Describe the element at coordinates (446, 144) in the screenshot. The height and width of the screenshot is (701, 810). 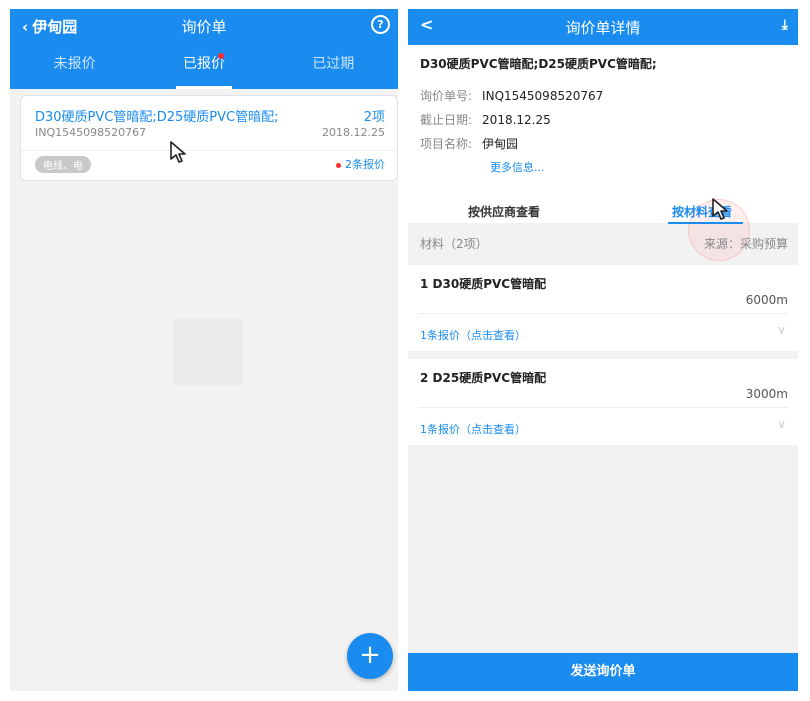
I see `project-label: 项目名称:` at that location.